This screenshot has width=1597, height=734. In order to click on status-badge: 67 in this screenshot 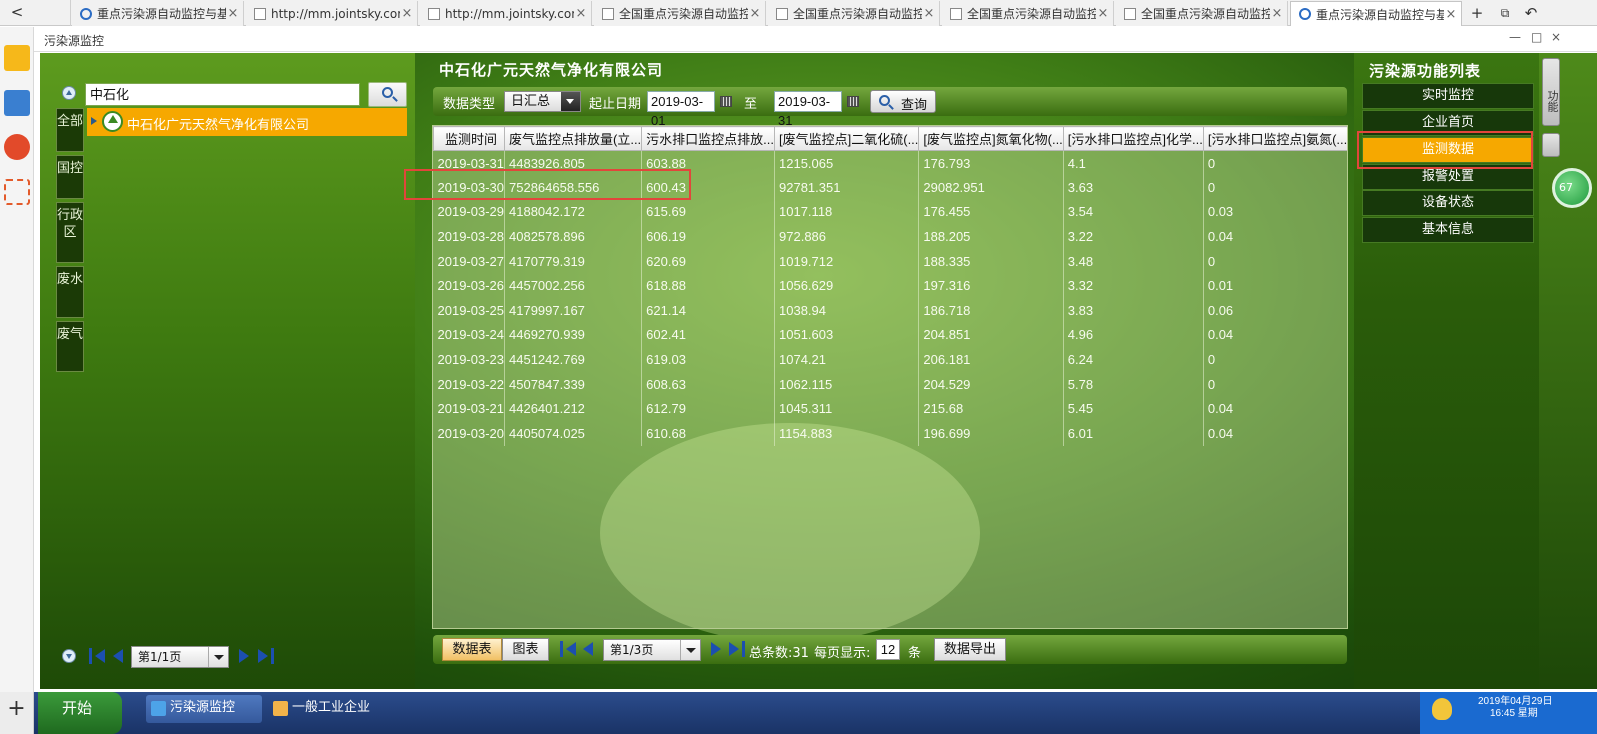, I will do `click(1572, 188)`.